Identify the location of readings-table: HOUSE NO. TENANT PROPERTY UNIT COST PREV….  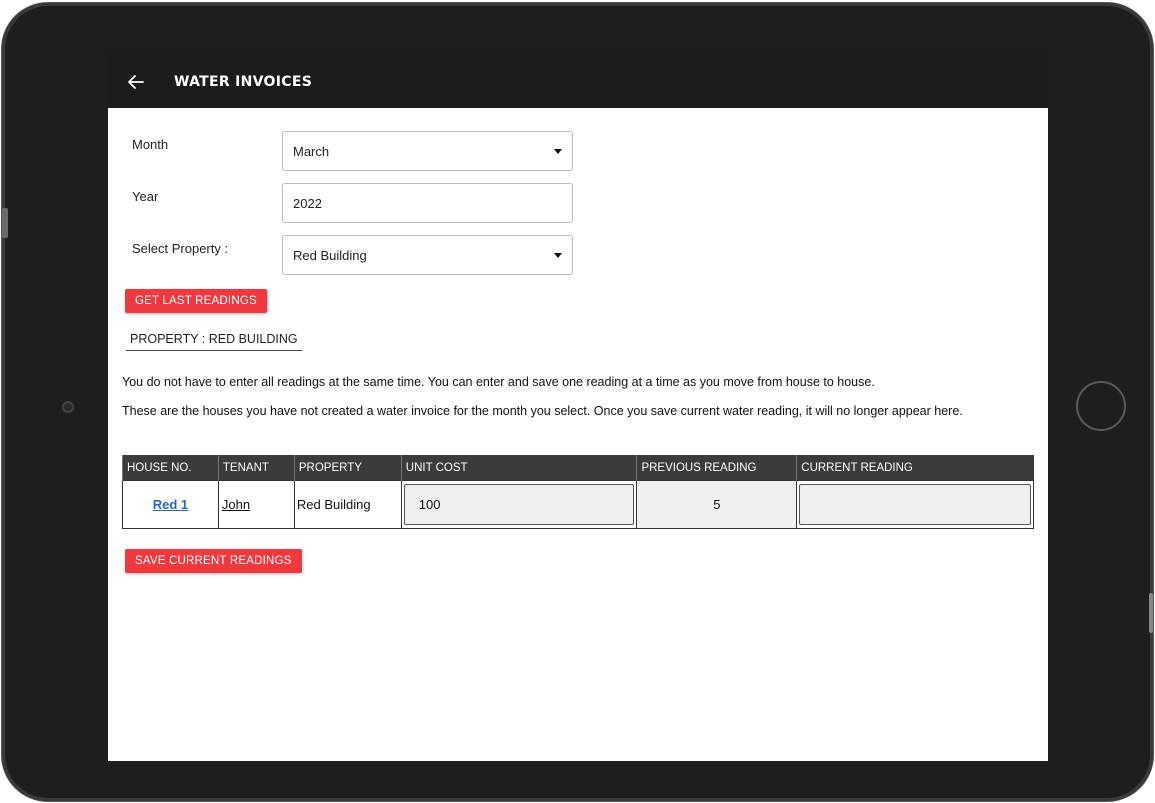
(578, 492).